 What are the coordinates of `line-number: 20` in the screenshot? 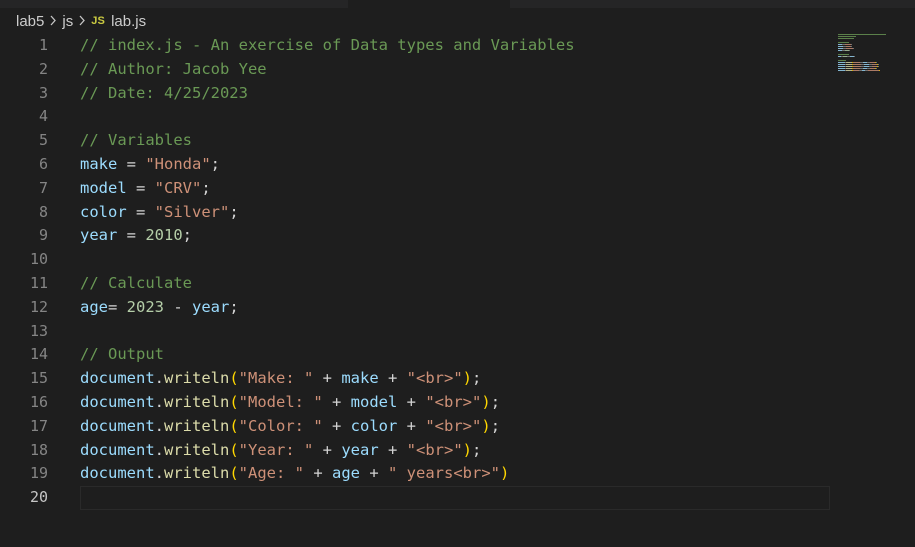 It's located at (38, 497).